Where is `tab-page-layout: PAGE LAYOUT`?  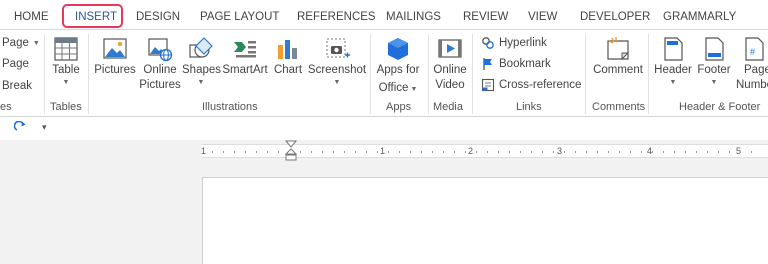
tab-page-layout: PAGE LAYOUT is located at coordinates (239, 17).